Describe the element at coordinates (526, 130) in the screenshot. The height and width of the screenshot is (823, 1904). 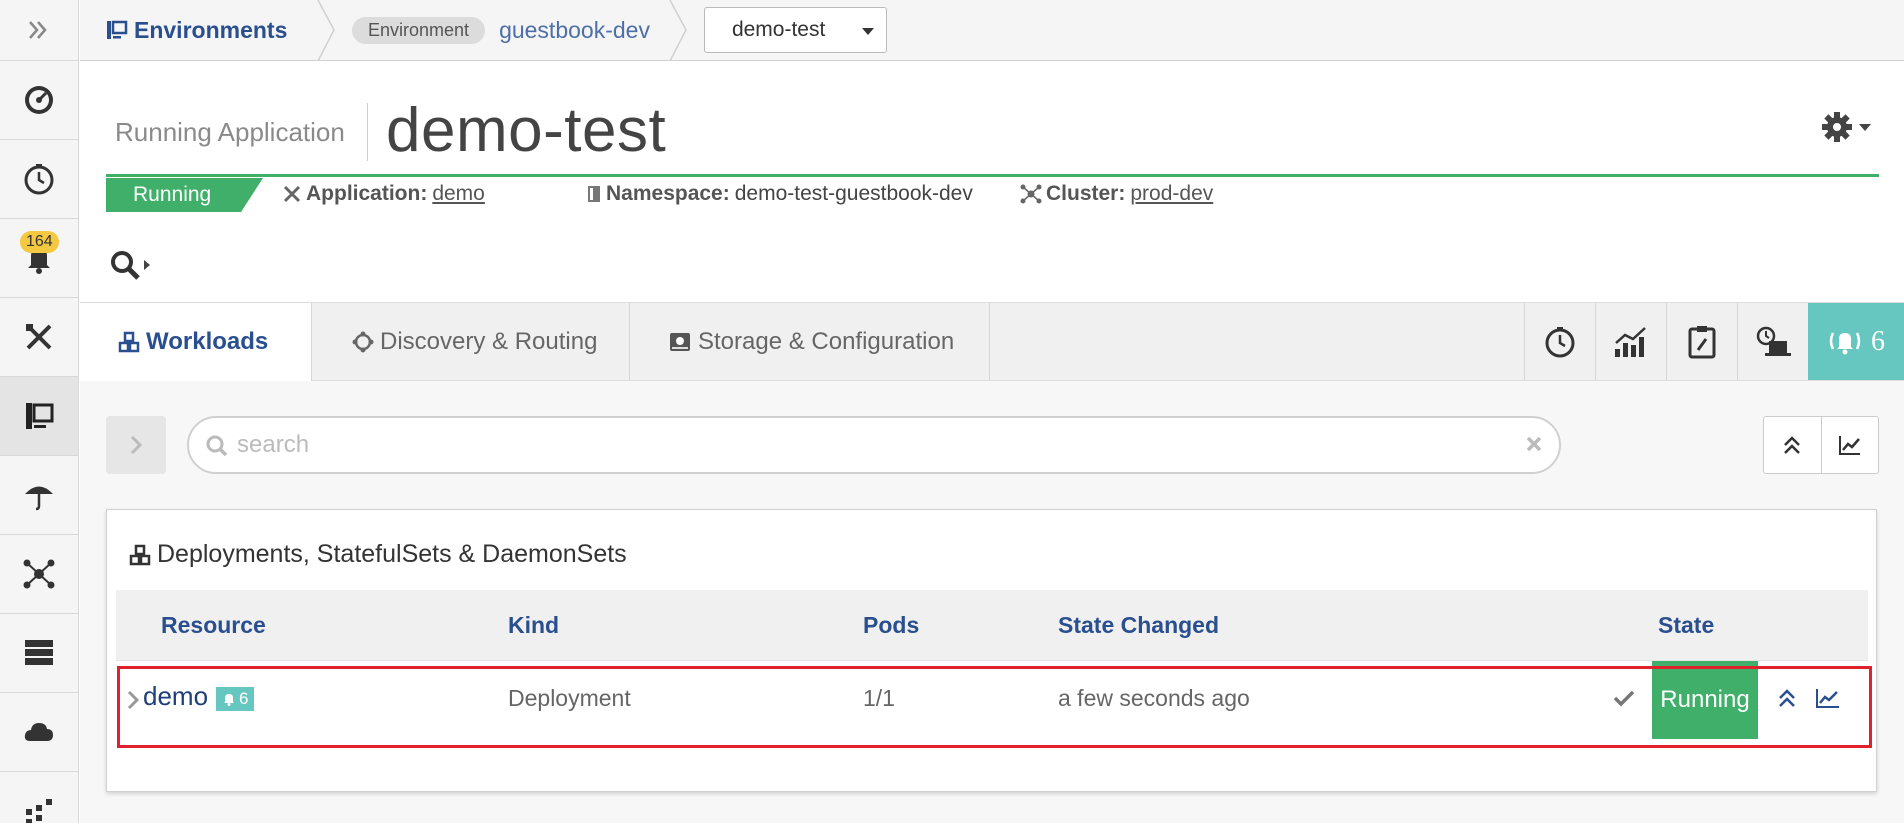
I see `page-title: demo-test` at that location.